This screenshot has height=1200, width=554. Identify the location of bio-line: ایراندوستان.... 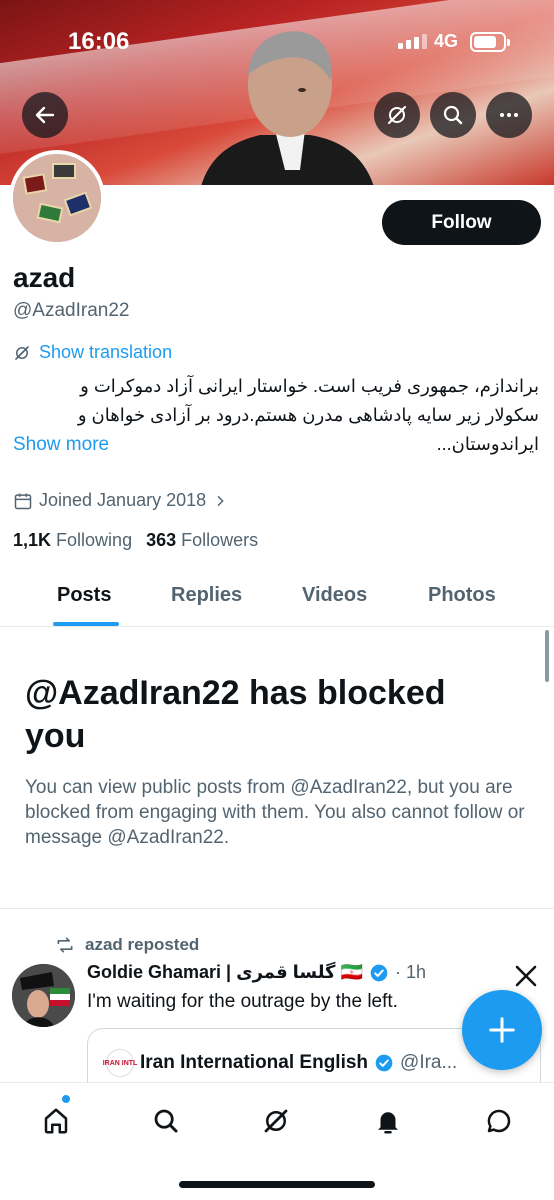
(487, 444).